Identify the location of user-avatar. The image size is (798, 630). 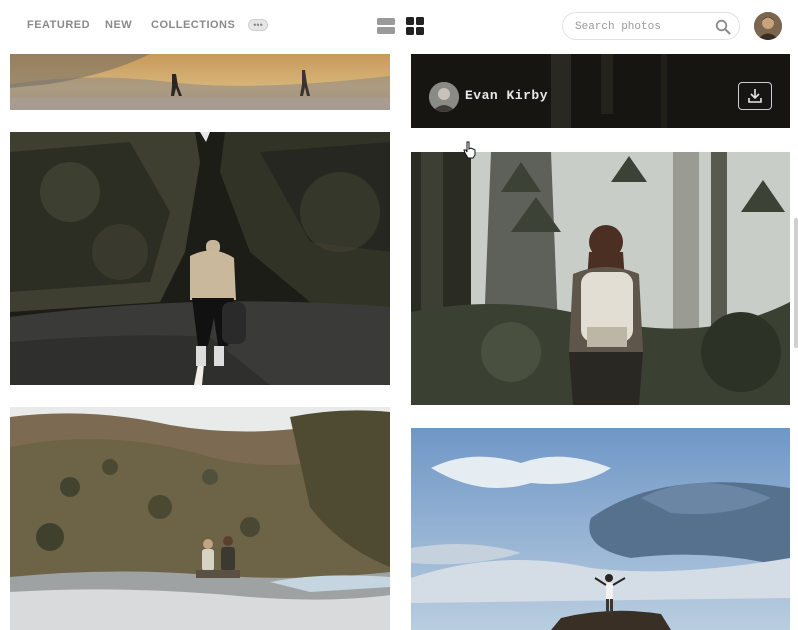
(768, 26).